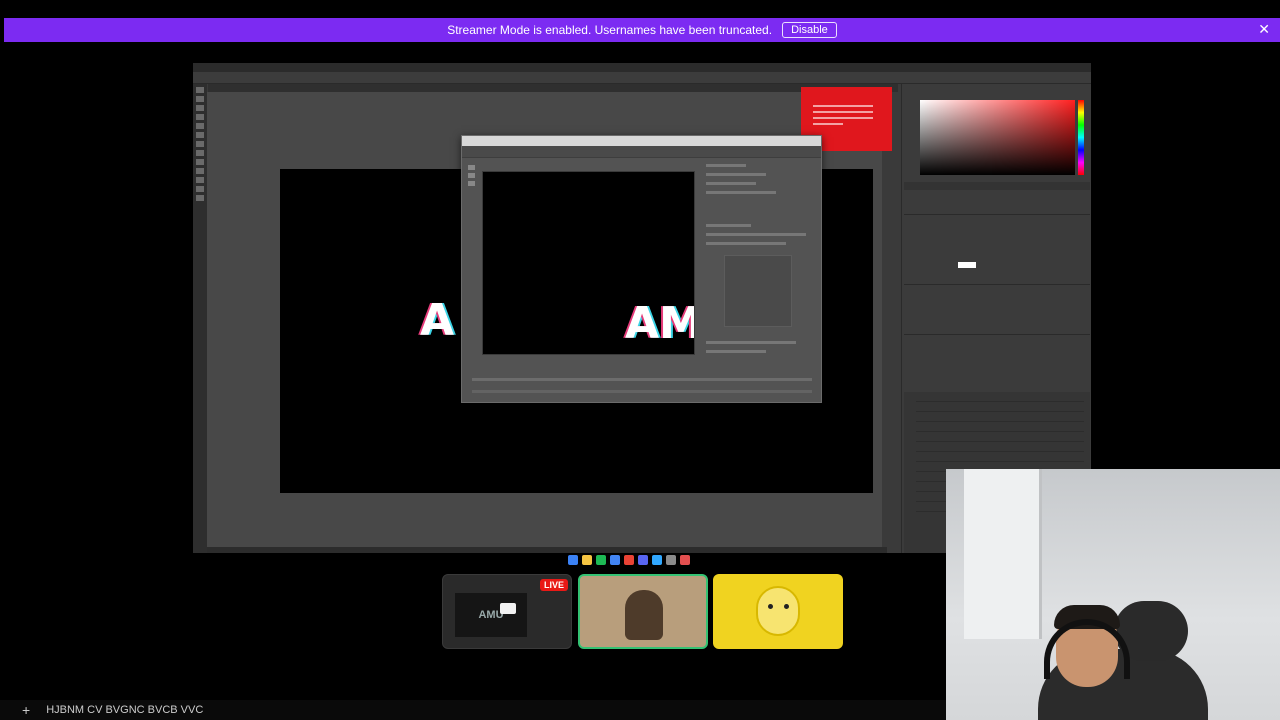 The height and width of the screenshot is (720, 1280). I want to click on stream-thumbnail: AMU, so click(491, 615).